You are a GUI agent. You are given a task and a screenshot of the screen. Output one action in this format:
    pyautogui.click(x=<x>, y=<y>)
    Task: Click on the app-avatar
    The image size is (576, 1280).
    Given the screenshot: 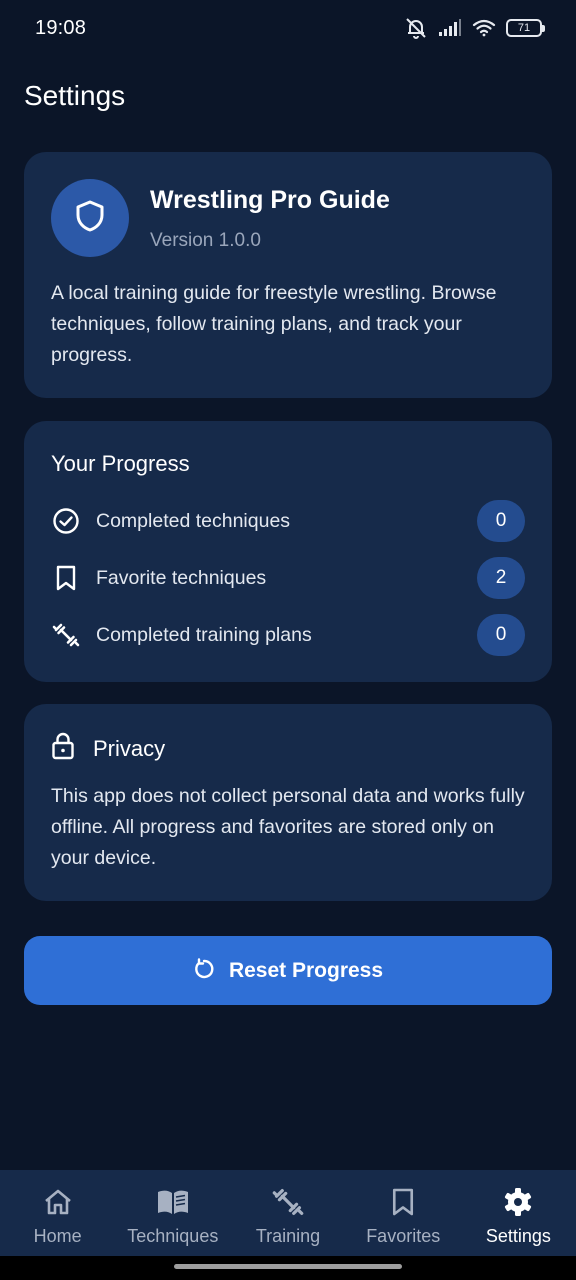 What is the action you would take?
    pyautogui.click(x=90, y=218)
    